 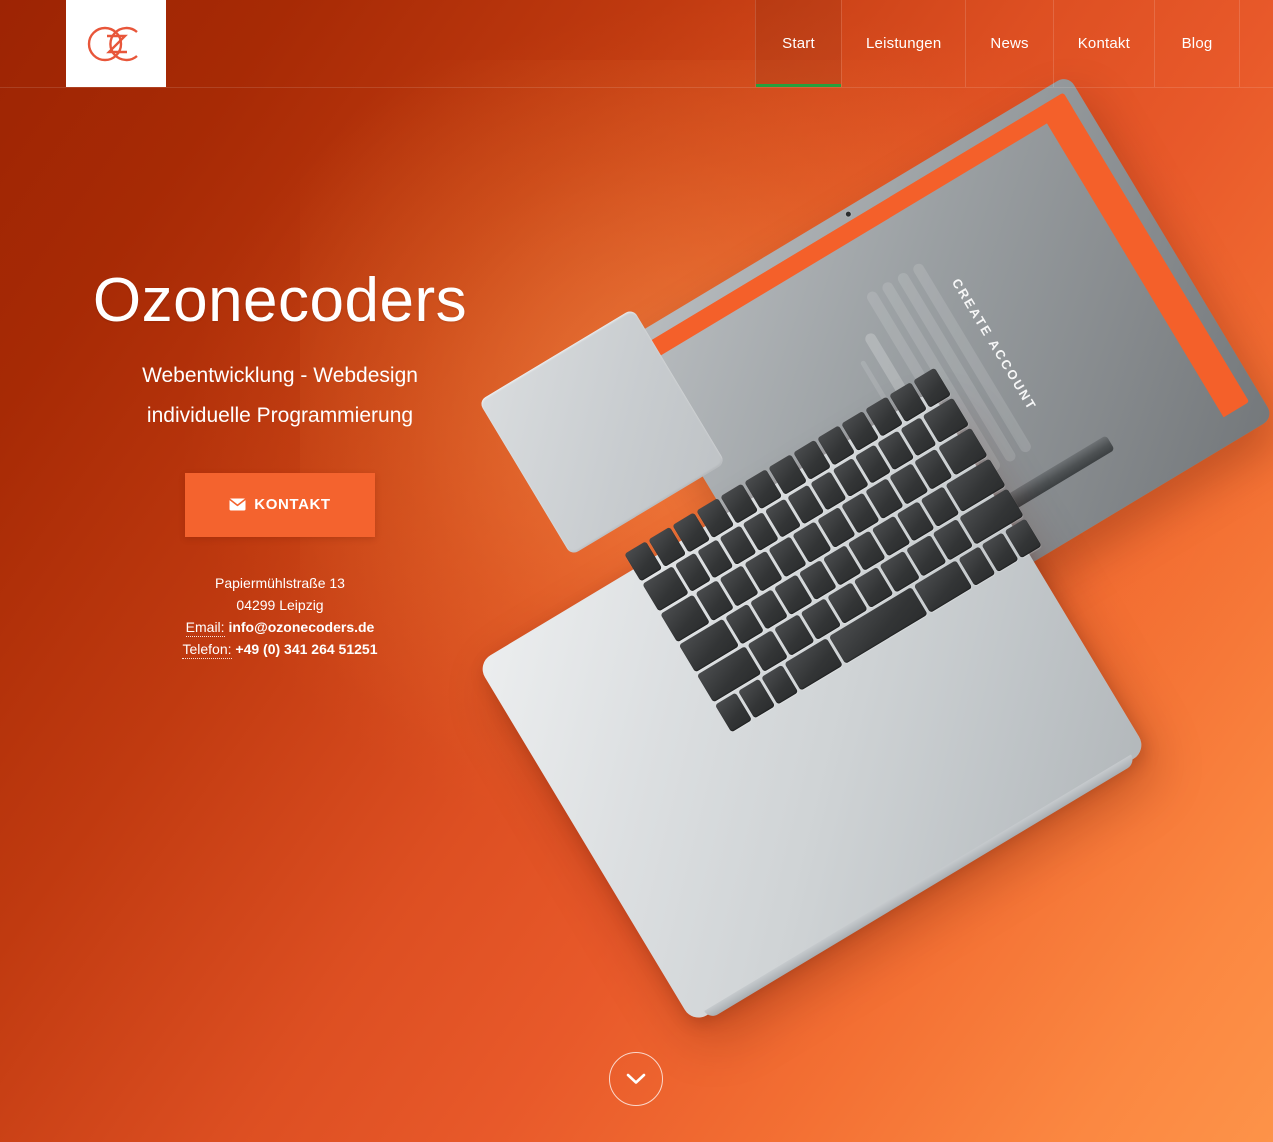 I want to click on main-navigation: Start Leistungen News Kontakt Blog, so click(x=997, y=43).